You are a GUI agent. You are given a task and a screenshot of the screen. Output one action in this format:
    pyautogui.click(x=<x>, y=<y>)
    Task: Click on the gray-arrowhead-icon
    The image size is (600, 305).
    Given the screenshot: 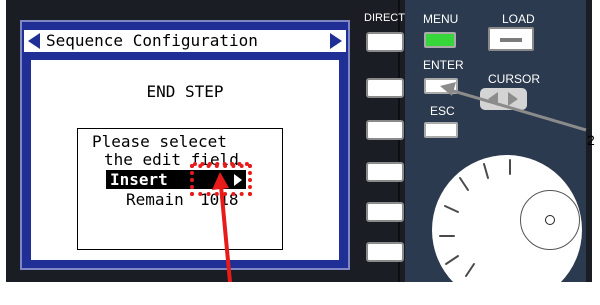 What is the action you would take?
    pyautogui.click(x=448, y=89)
    